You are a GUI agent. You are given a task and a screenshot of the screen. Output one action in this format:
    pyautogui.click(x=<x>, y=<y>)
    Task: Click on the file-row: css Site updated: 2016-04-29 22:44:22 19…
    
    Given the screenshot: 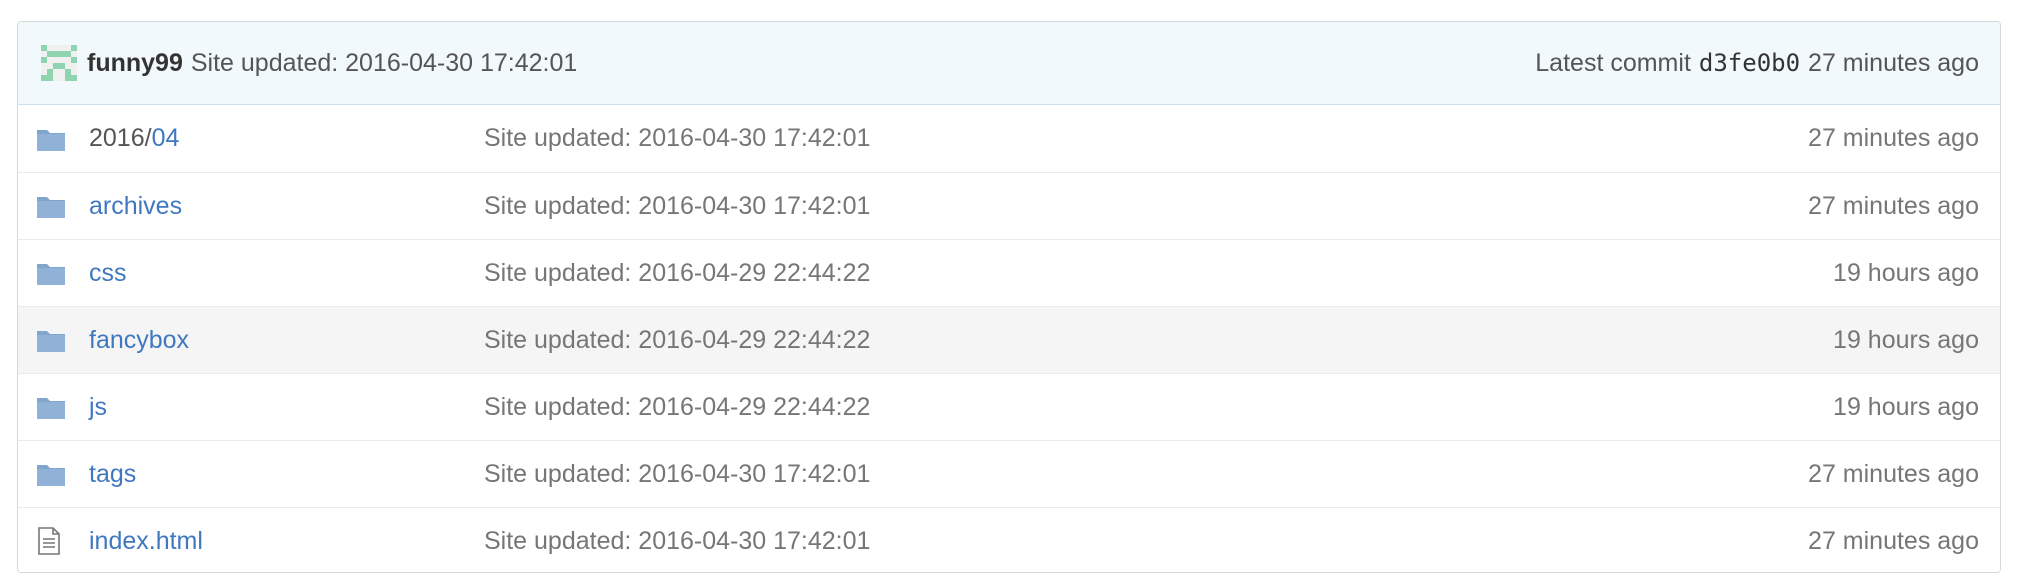 What is the action you would take?
    pyautogui.click(x=1009, y=272)
    